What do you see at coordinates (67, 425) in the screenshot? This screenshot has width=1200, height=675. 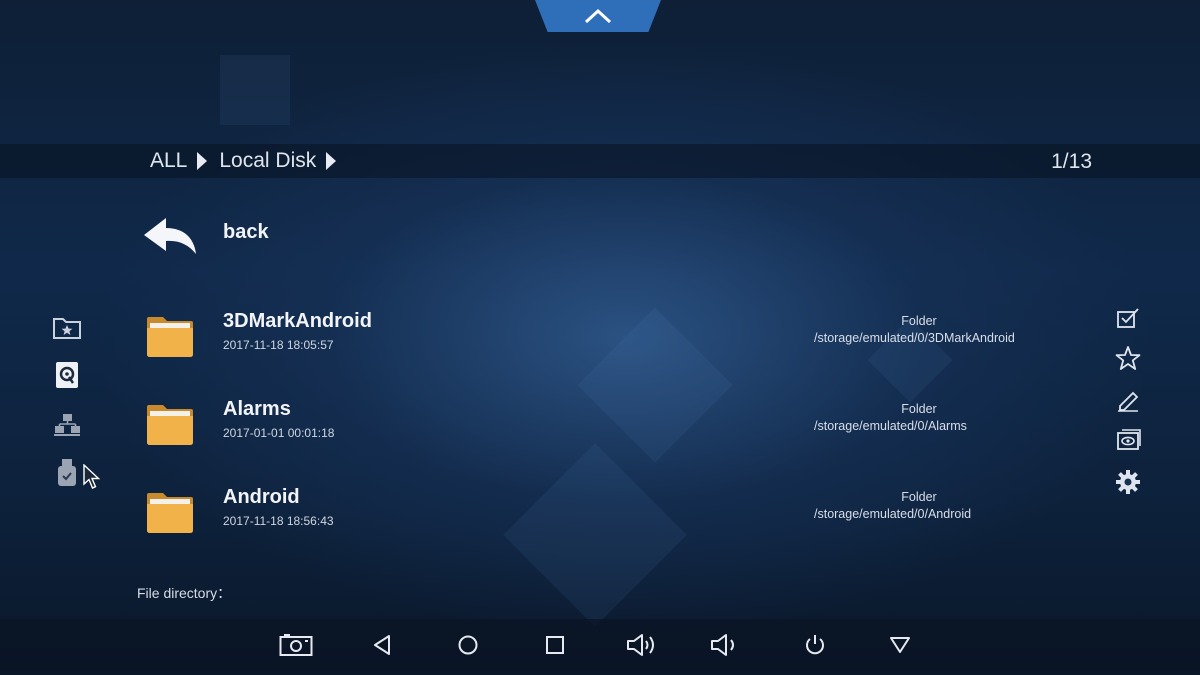 I see `network-icon` at bounding box center [67, 425].